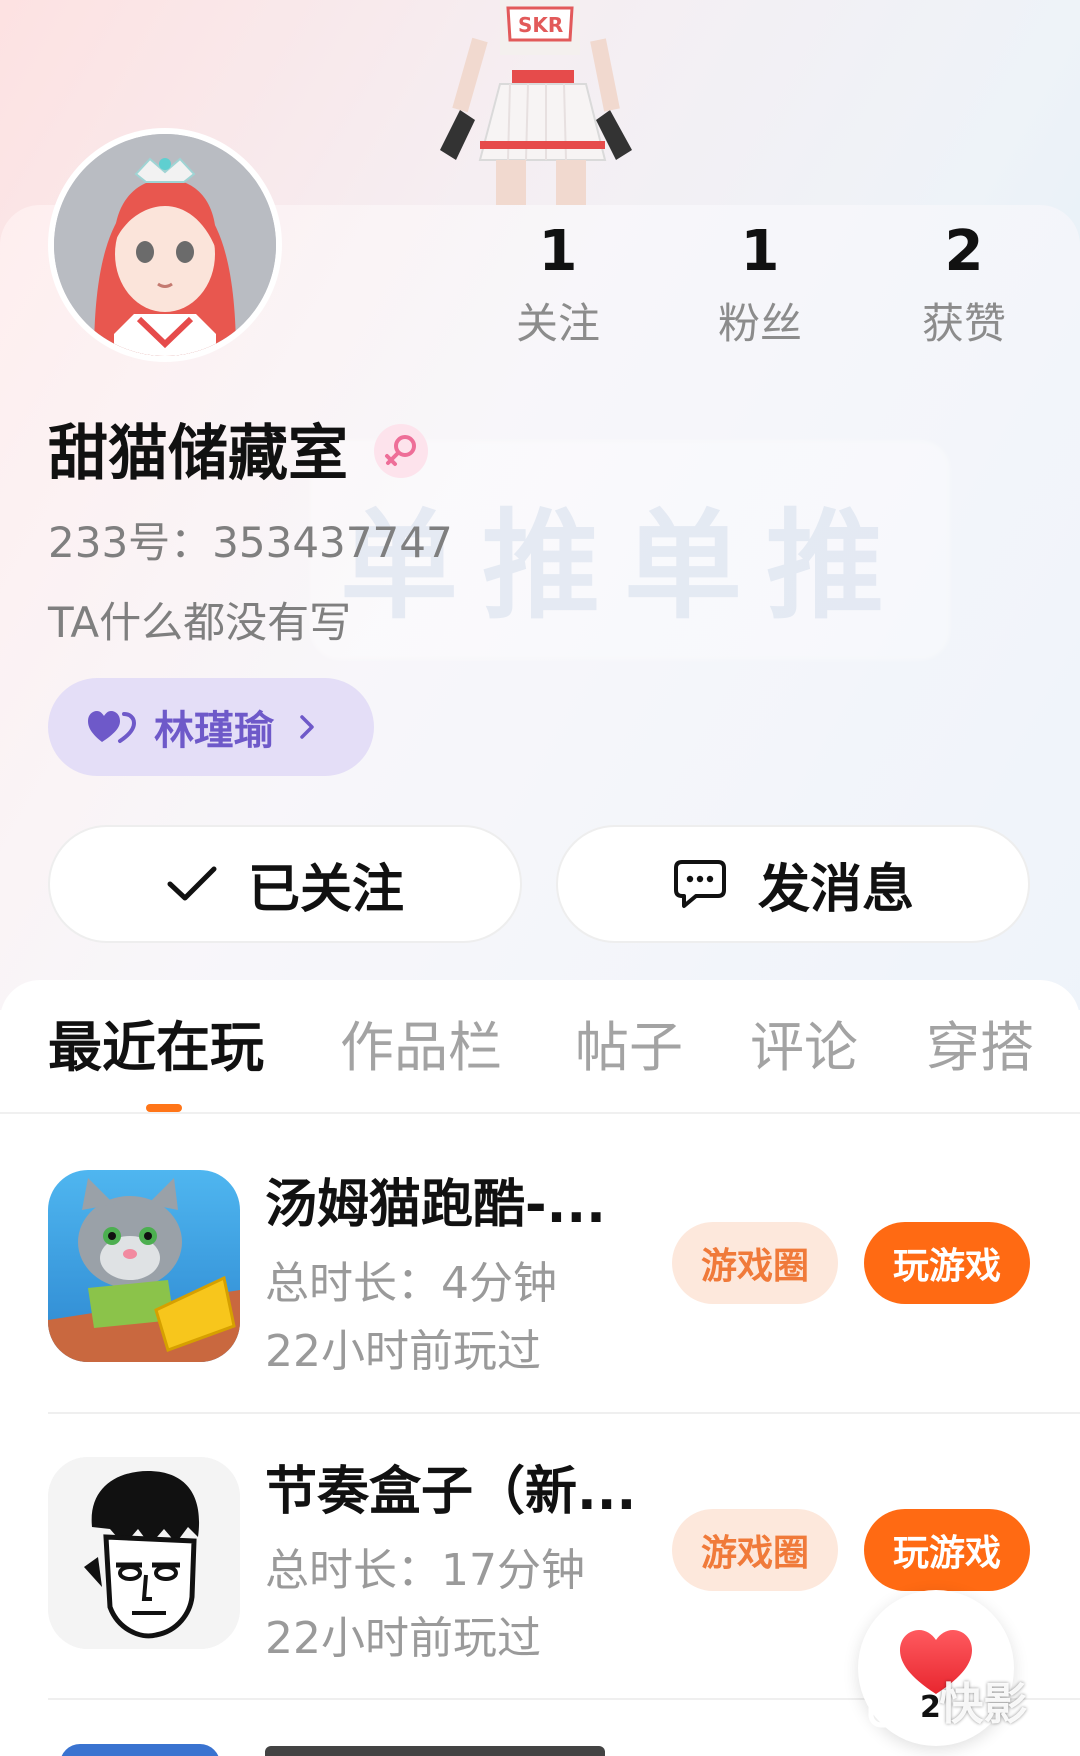 The height and width of the screenshot is (1756, 1080). I want to click on stat-followers: 1 粉丝, so click(760, 287).